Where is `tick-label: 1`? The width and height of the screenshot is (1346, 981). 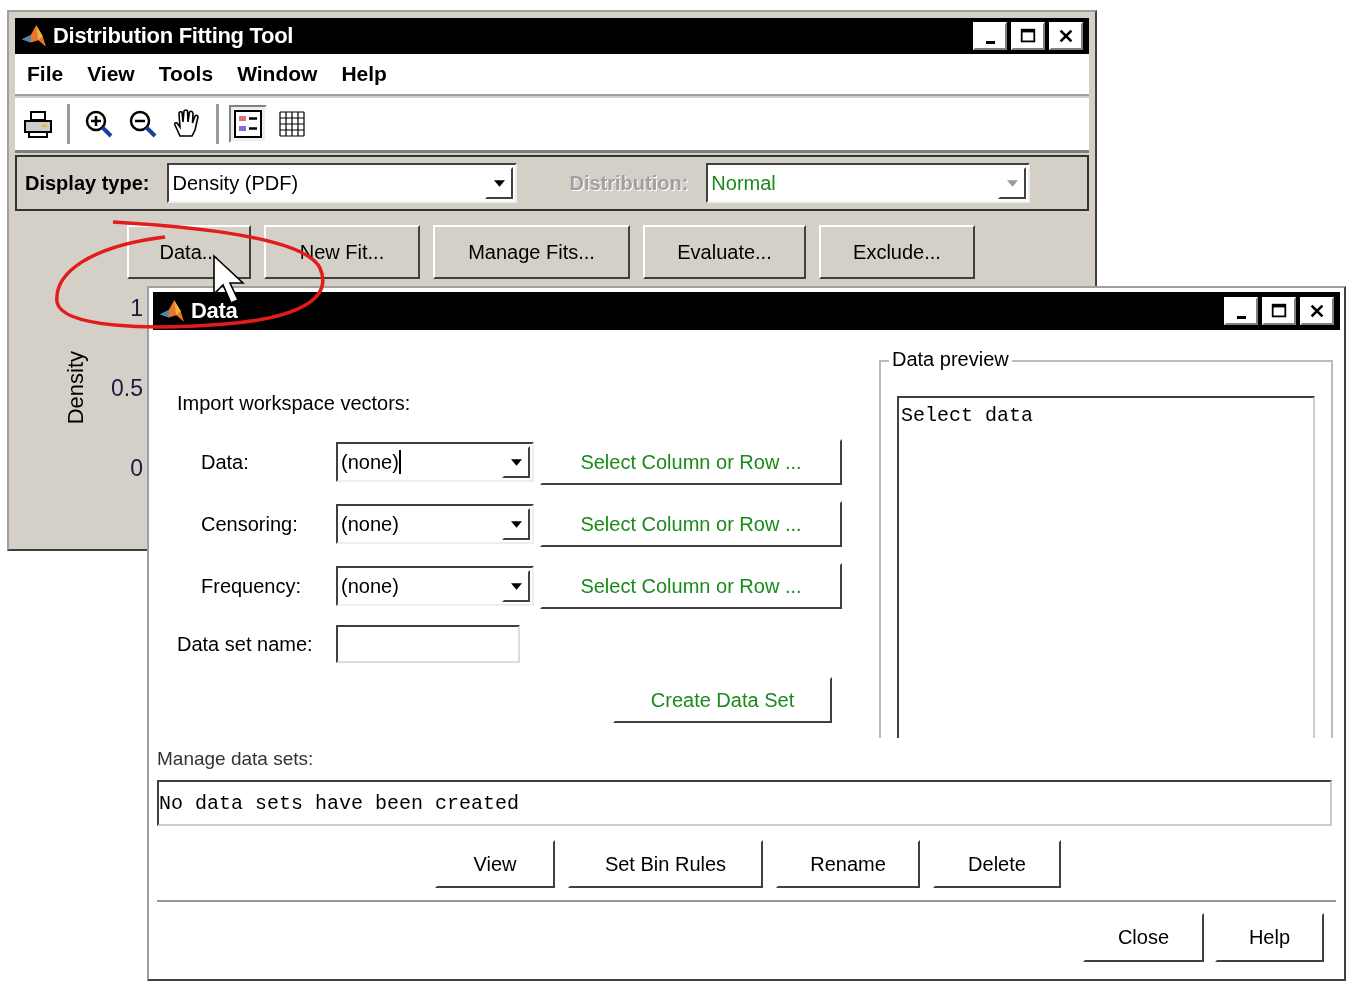
tick-label: 1 is located at coordinates (136, 308).